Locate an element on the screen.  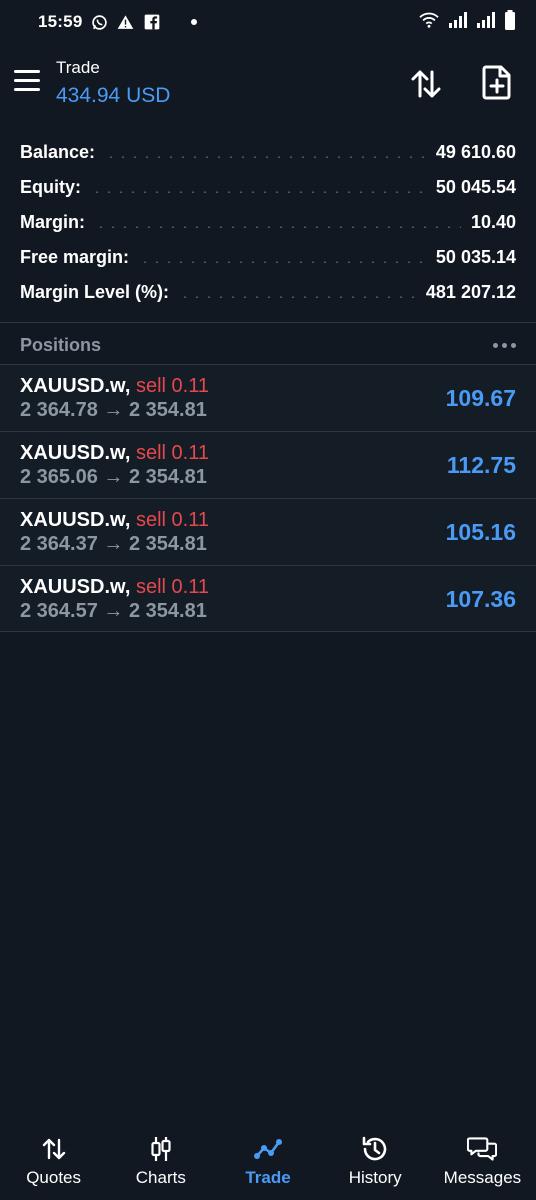
status-time: 15:59 is located at coordinates (60, 21).